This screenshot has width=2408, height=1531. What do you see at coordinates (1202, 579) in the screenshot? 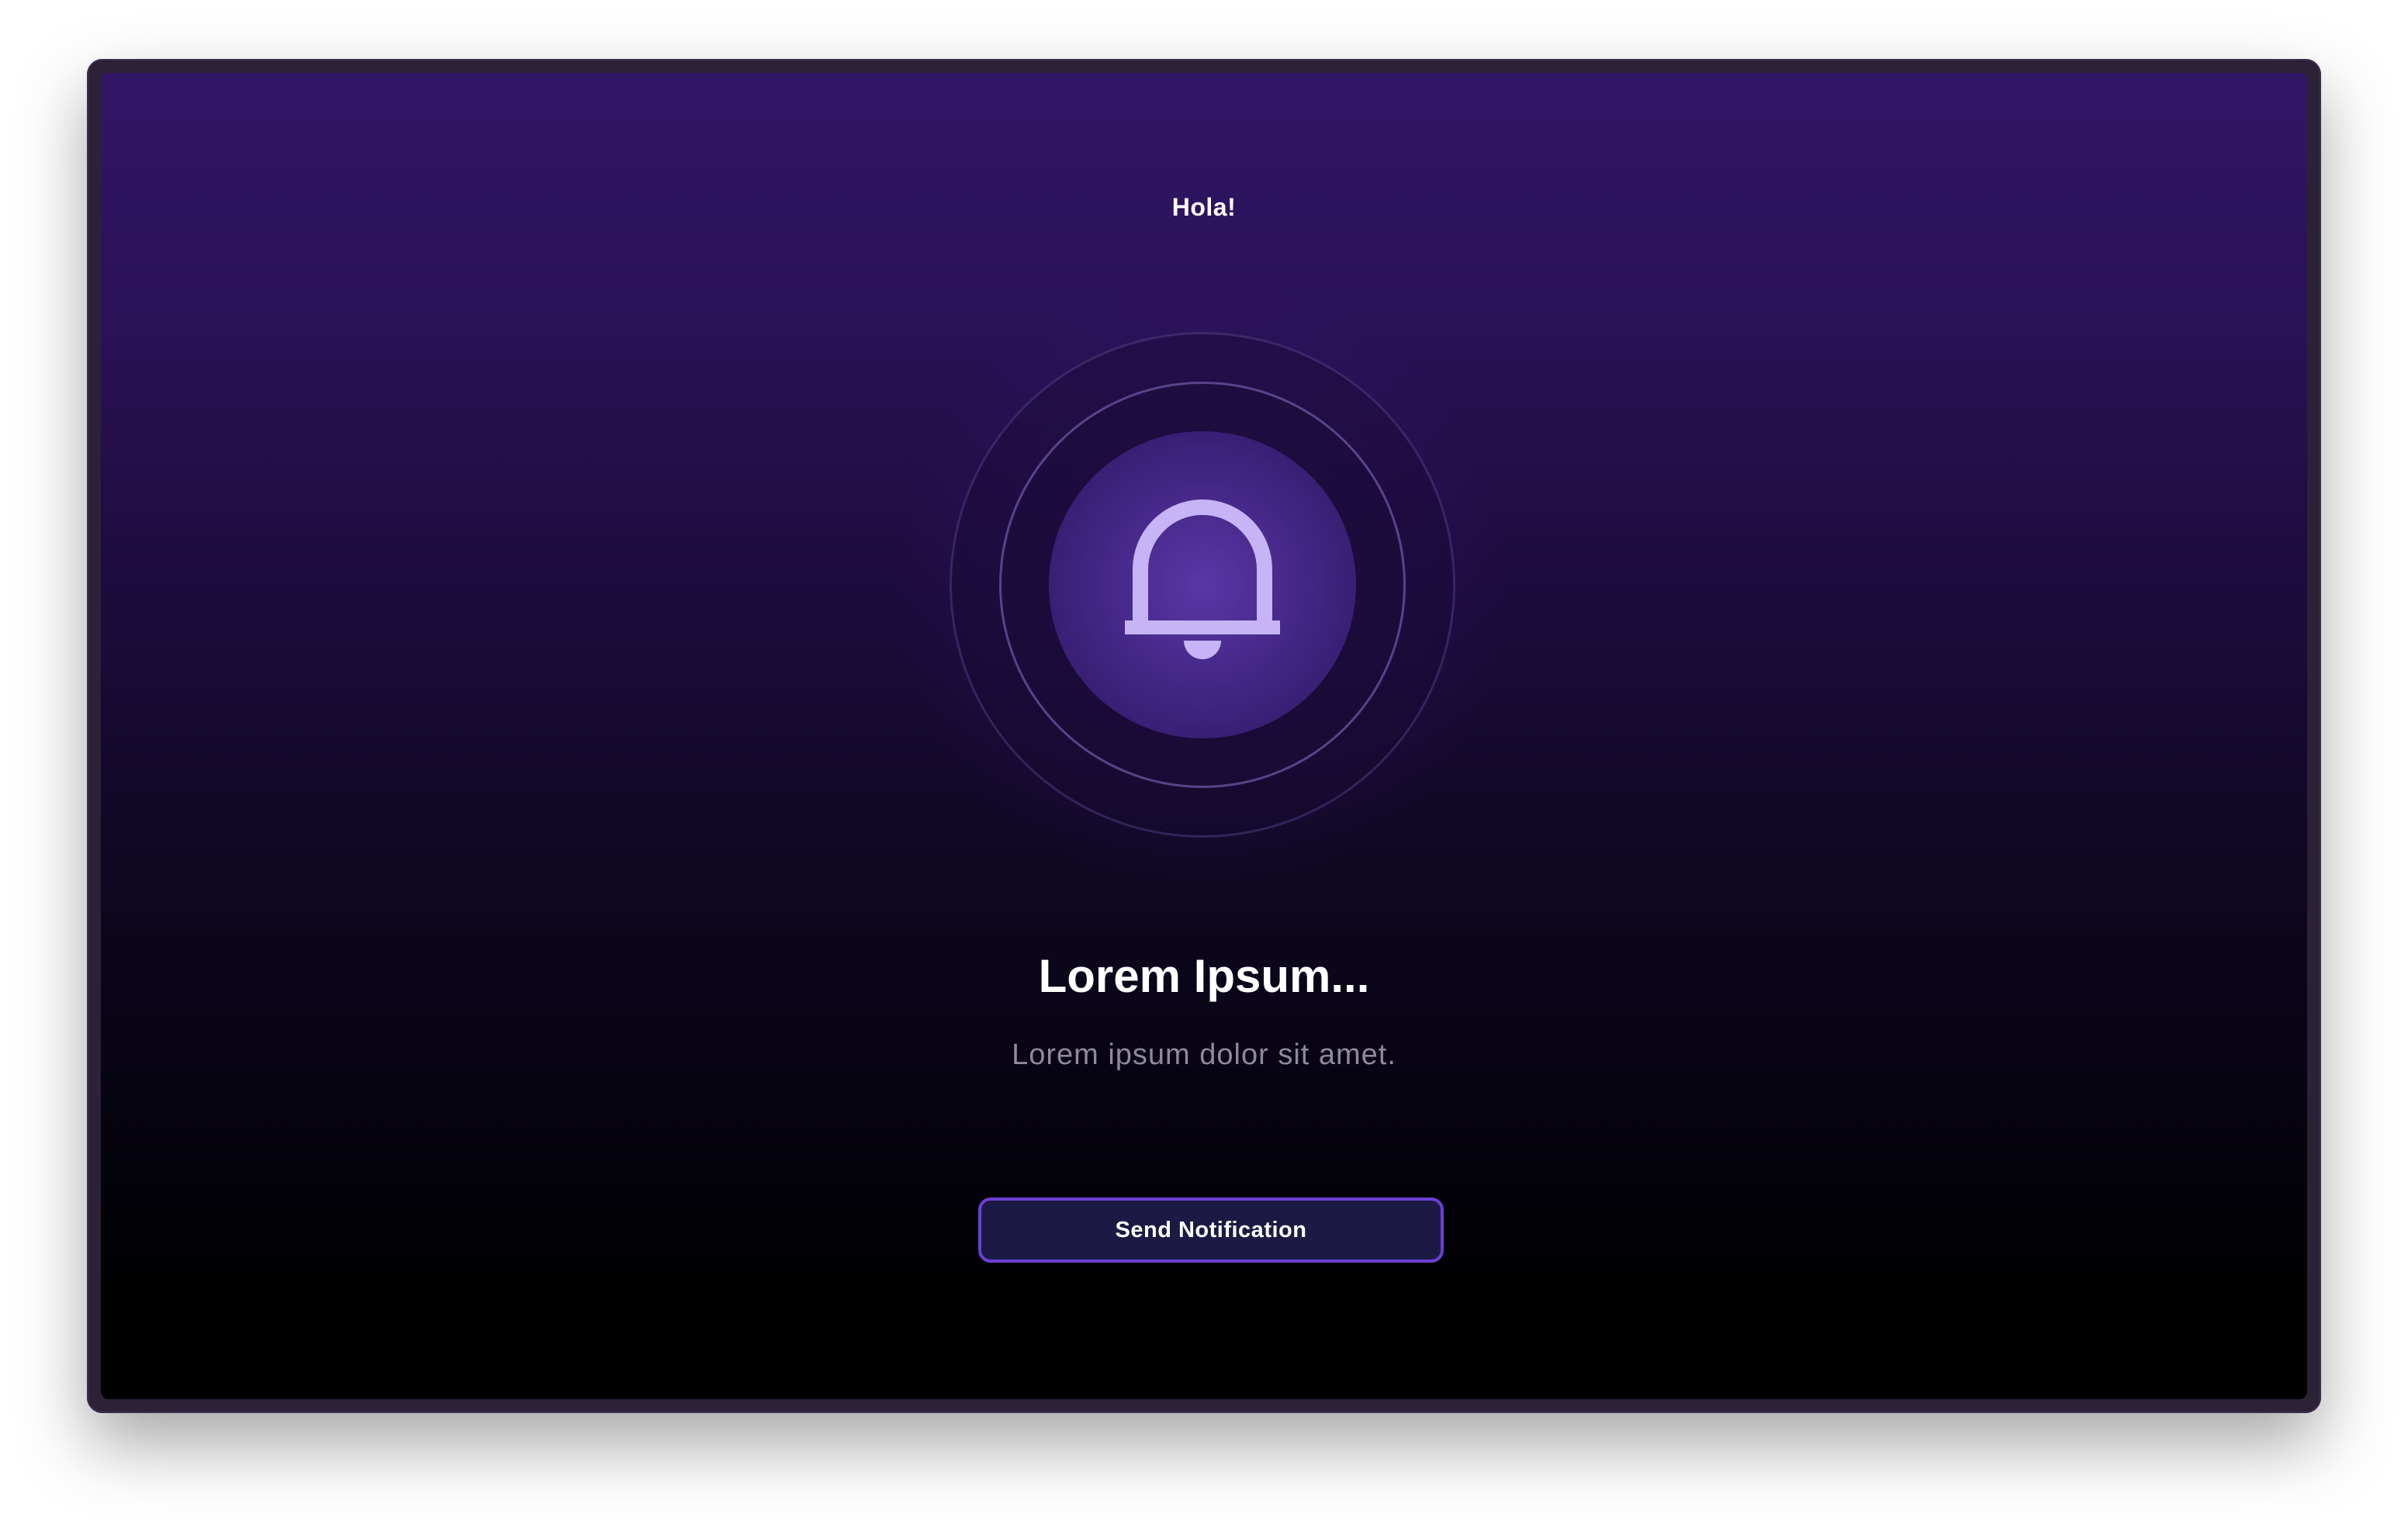
I see `bell-icon` at bounding box center [1202, 579].